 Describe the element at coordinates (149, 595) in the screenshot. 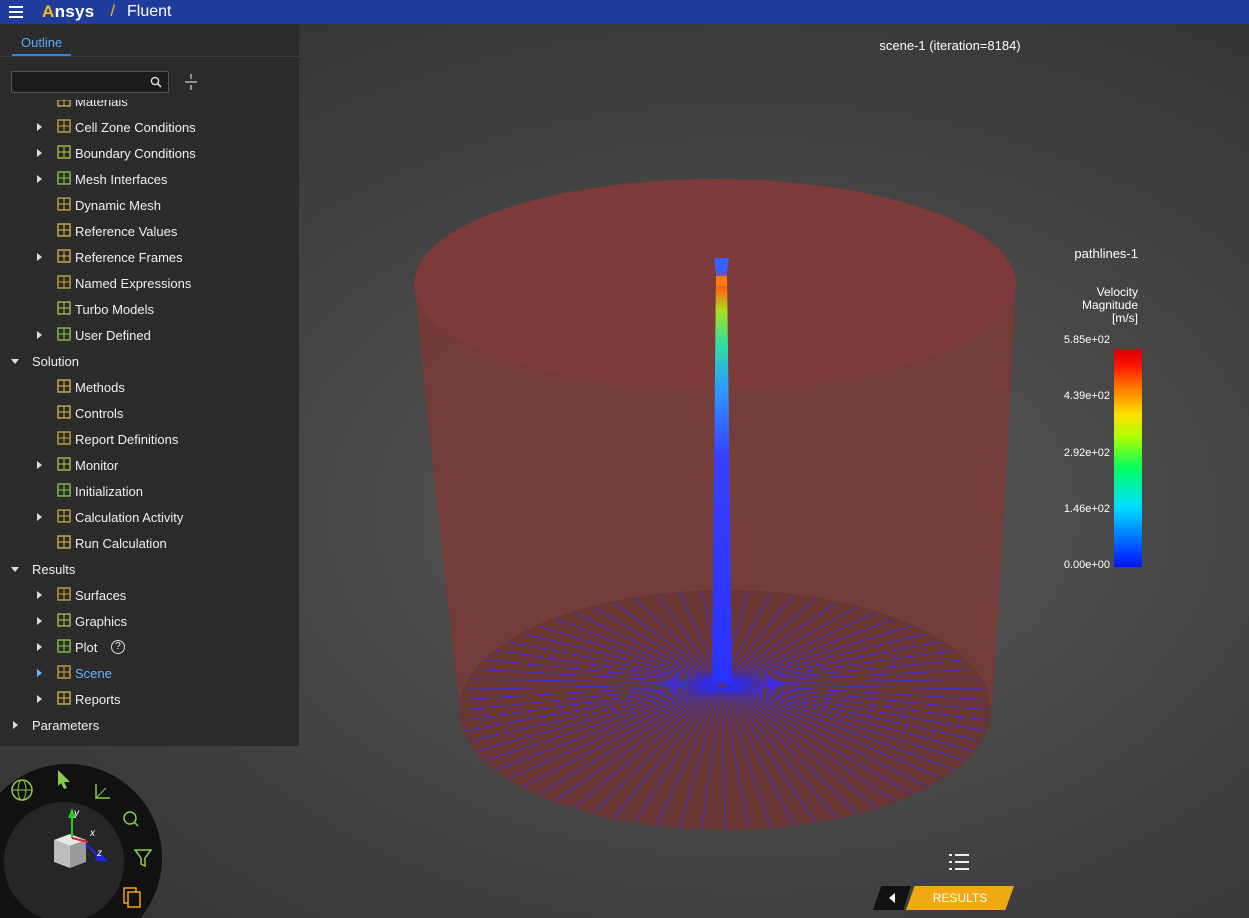

I see `tree-item-surfaces: Surfaces` at that location.